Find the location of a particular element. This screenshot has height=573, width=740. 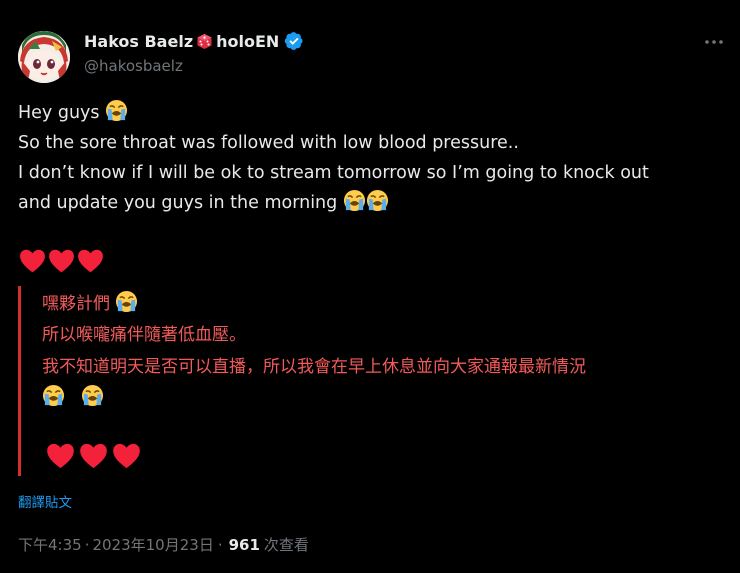

translation-hearts-row is located at coordinates (95, 460).